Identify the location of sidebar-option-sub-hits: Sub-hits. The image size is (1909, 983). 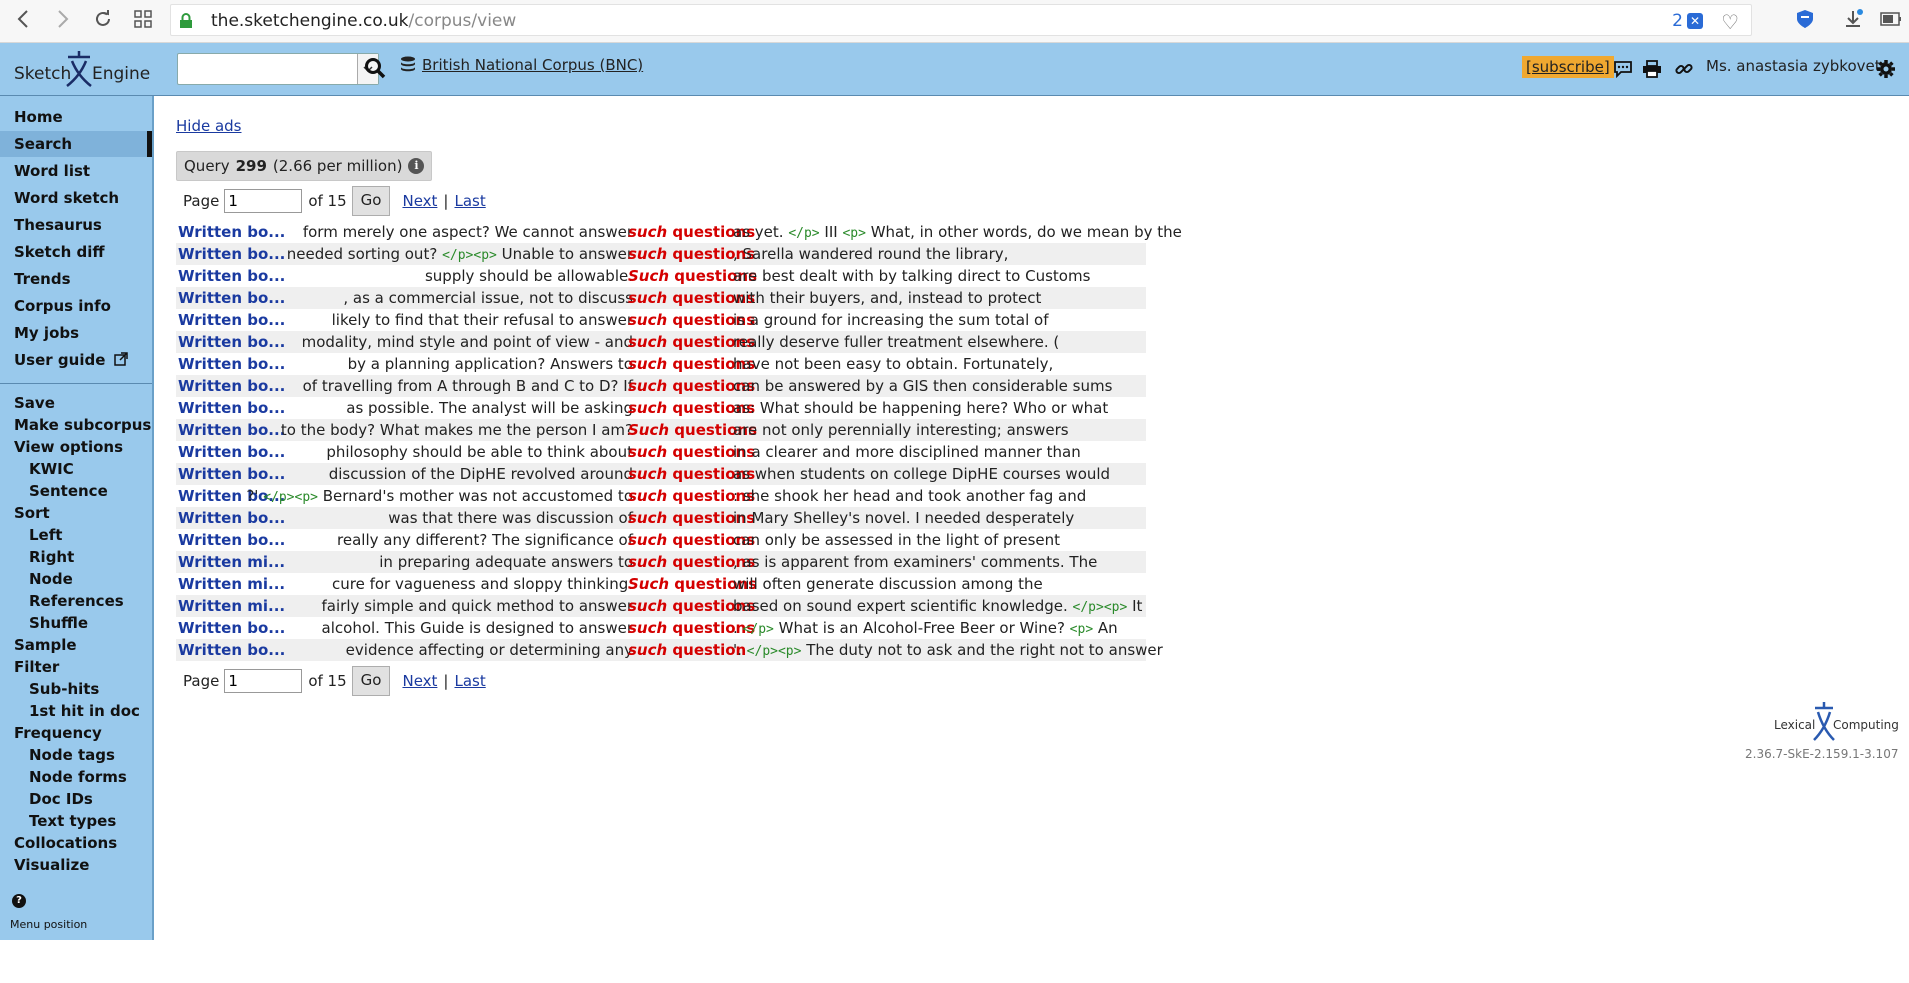
(76, 689).